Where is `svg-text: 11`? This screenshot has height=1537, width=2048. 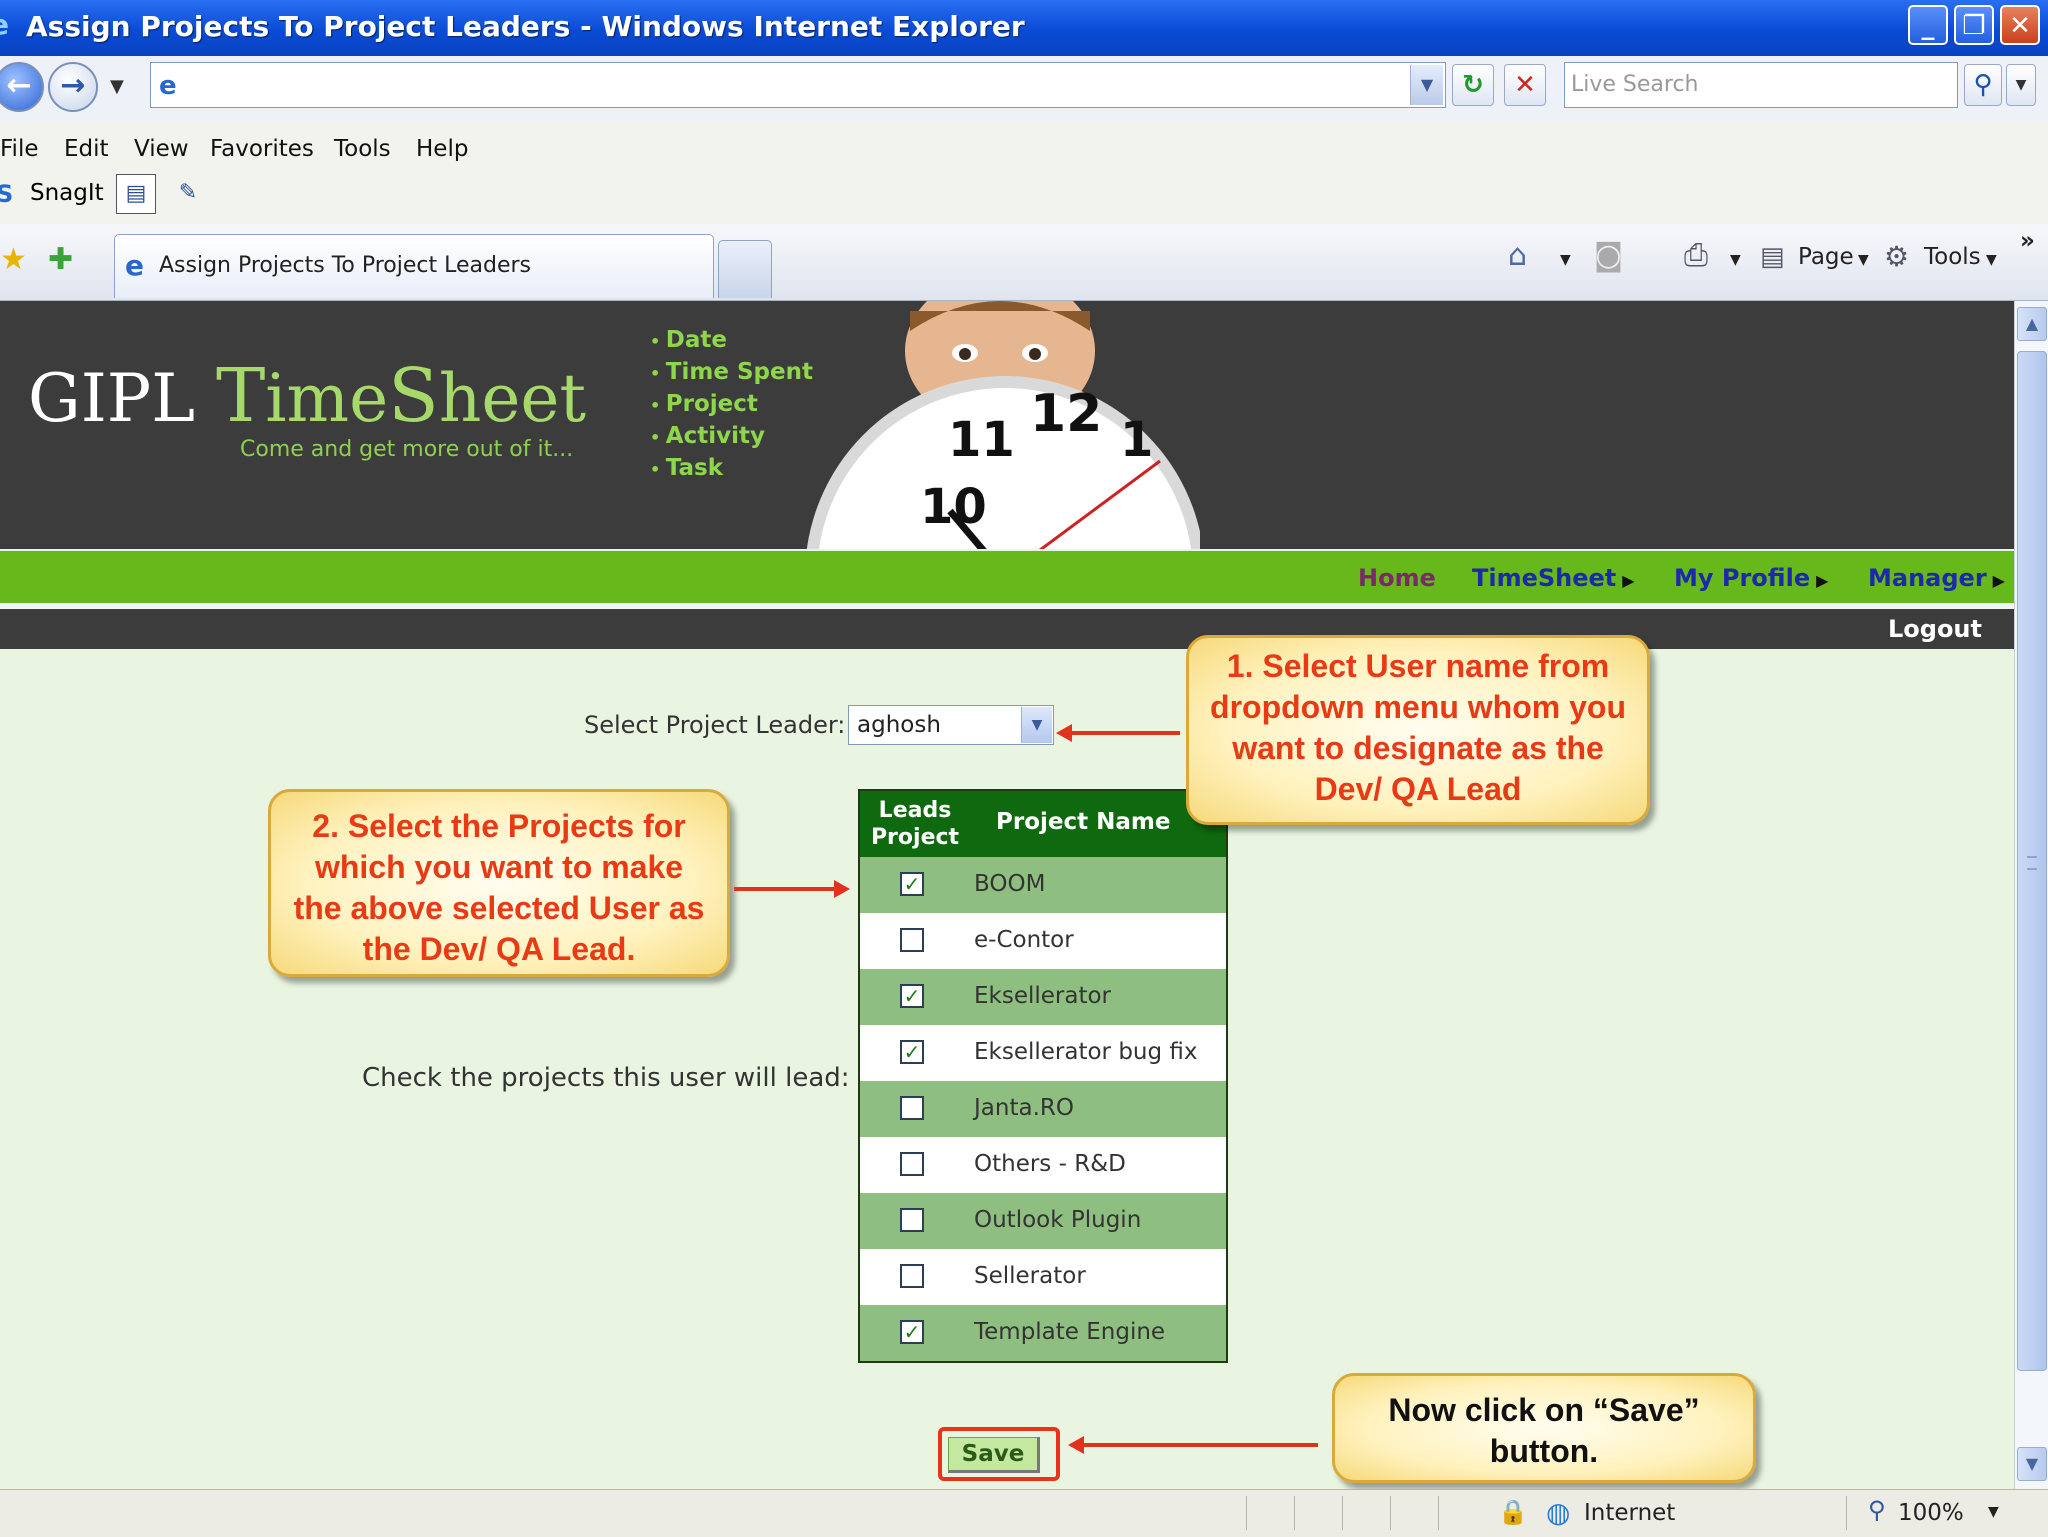 svg-text: 11 is located at coordinates (981, 440).